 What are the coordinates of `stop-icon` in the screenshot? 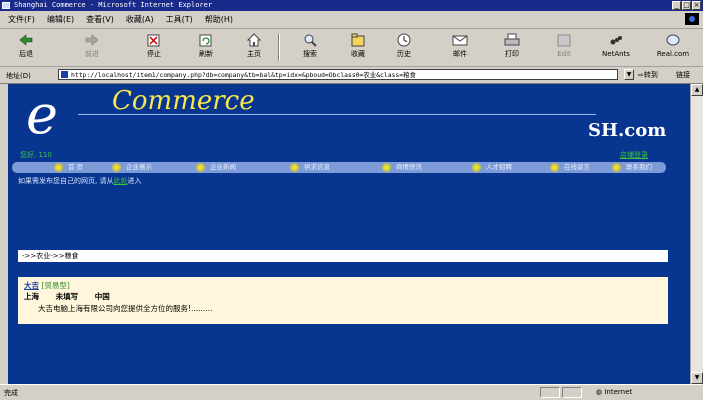 It's located at (154, 40).